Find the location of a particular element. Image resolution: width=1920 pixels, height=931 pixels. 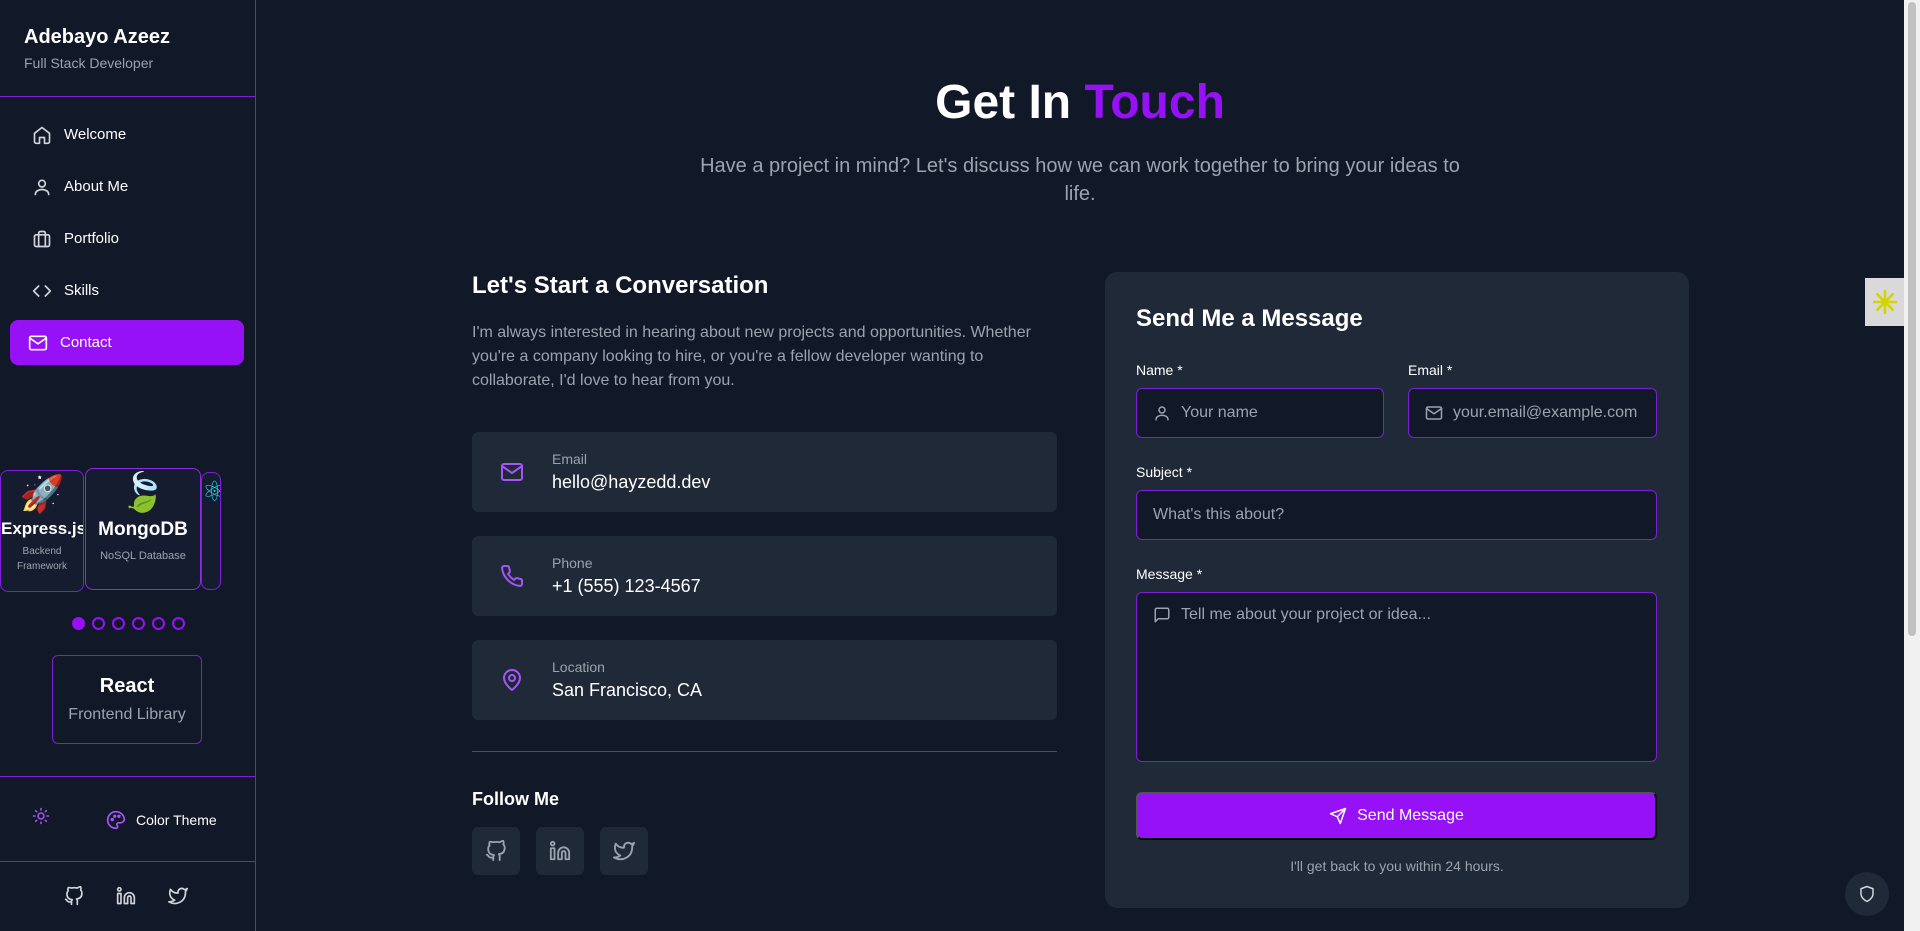

github-link is located at coordinates (496, 851).